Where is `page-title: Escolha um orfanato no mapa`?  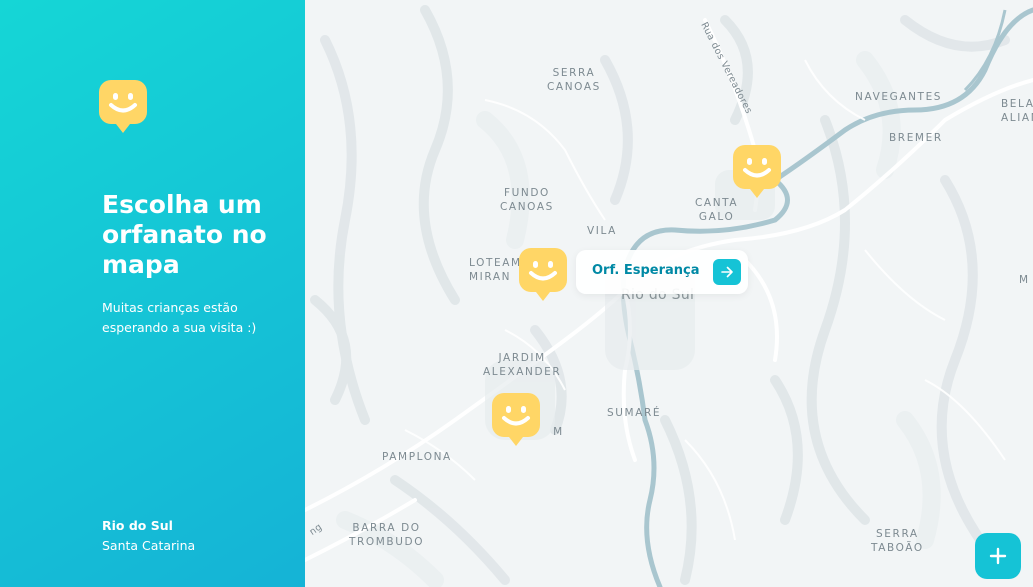
page-title: Escolha um orfanato no mapa is located at coordinates (184, 234).